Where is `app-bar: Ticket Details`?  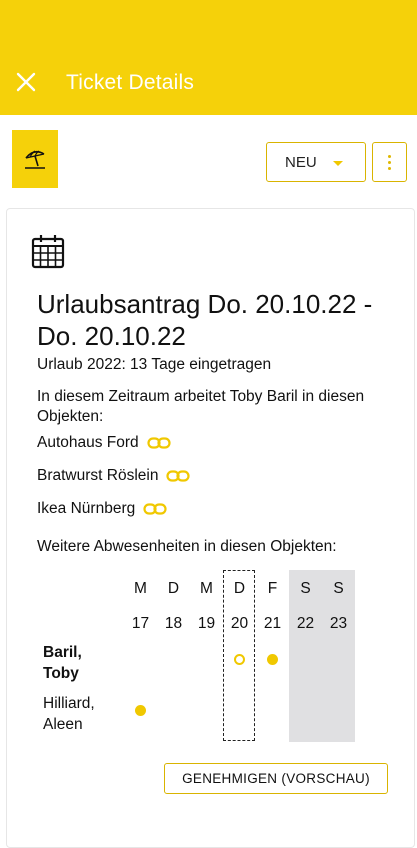
app-bar: Ticket Details is located at coordinates (208, 57).